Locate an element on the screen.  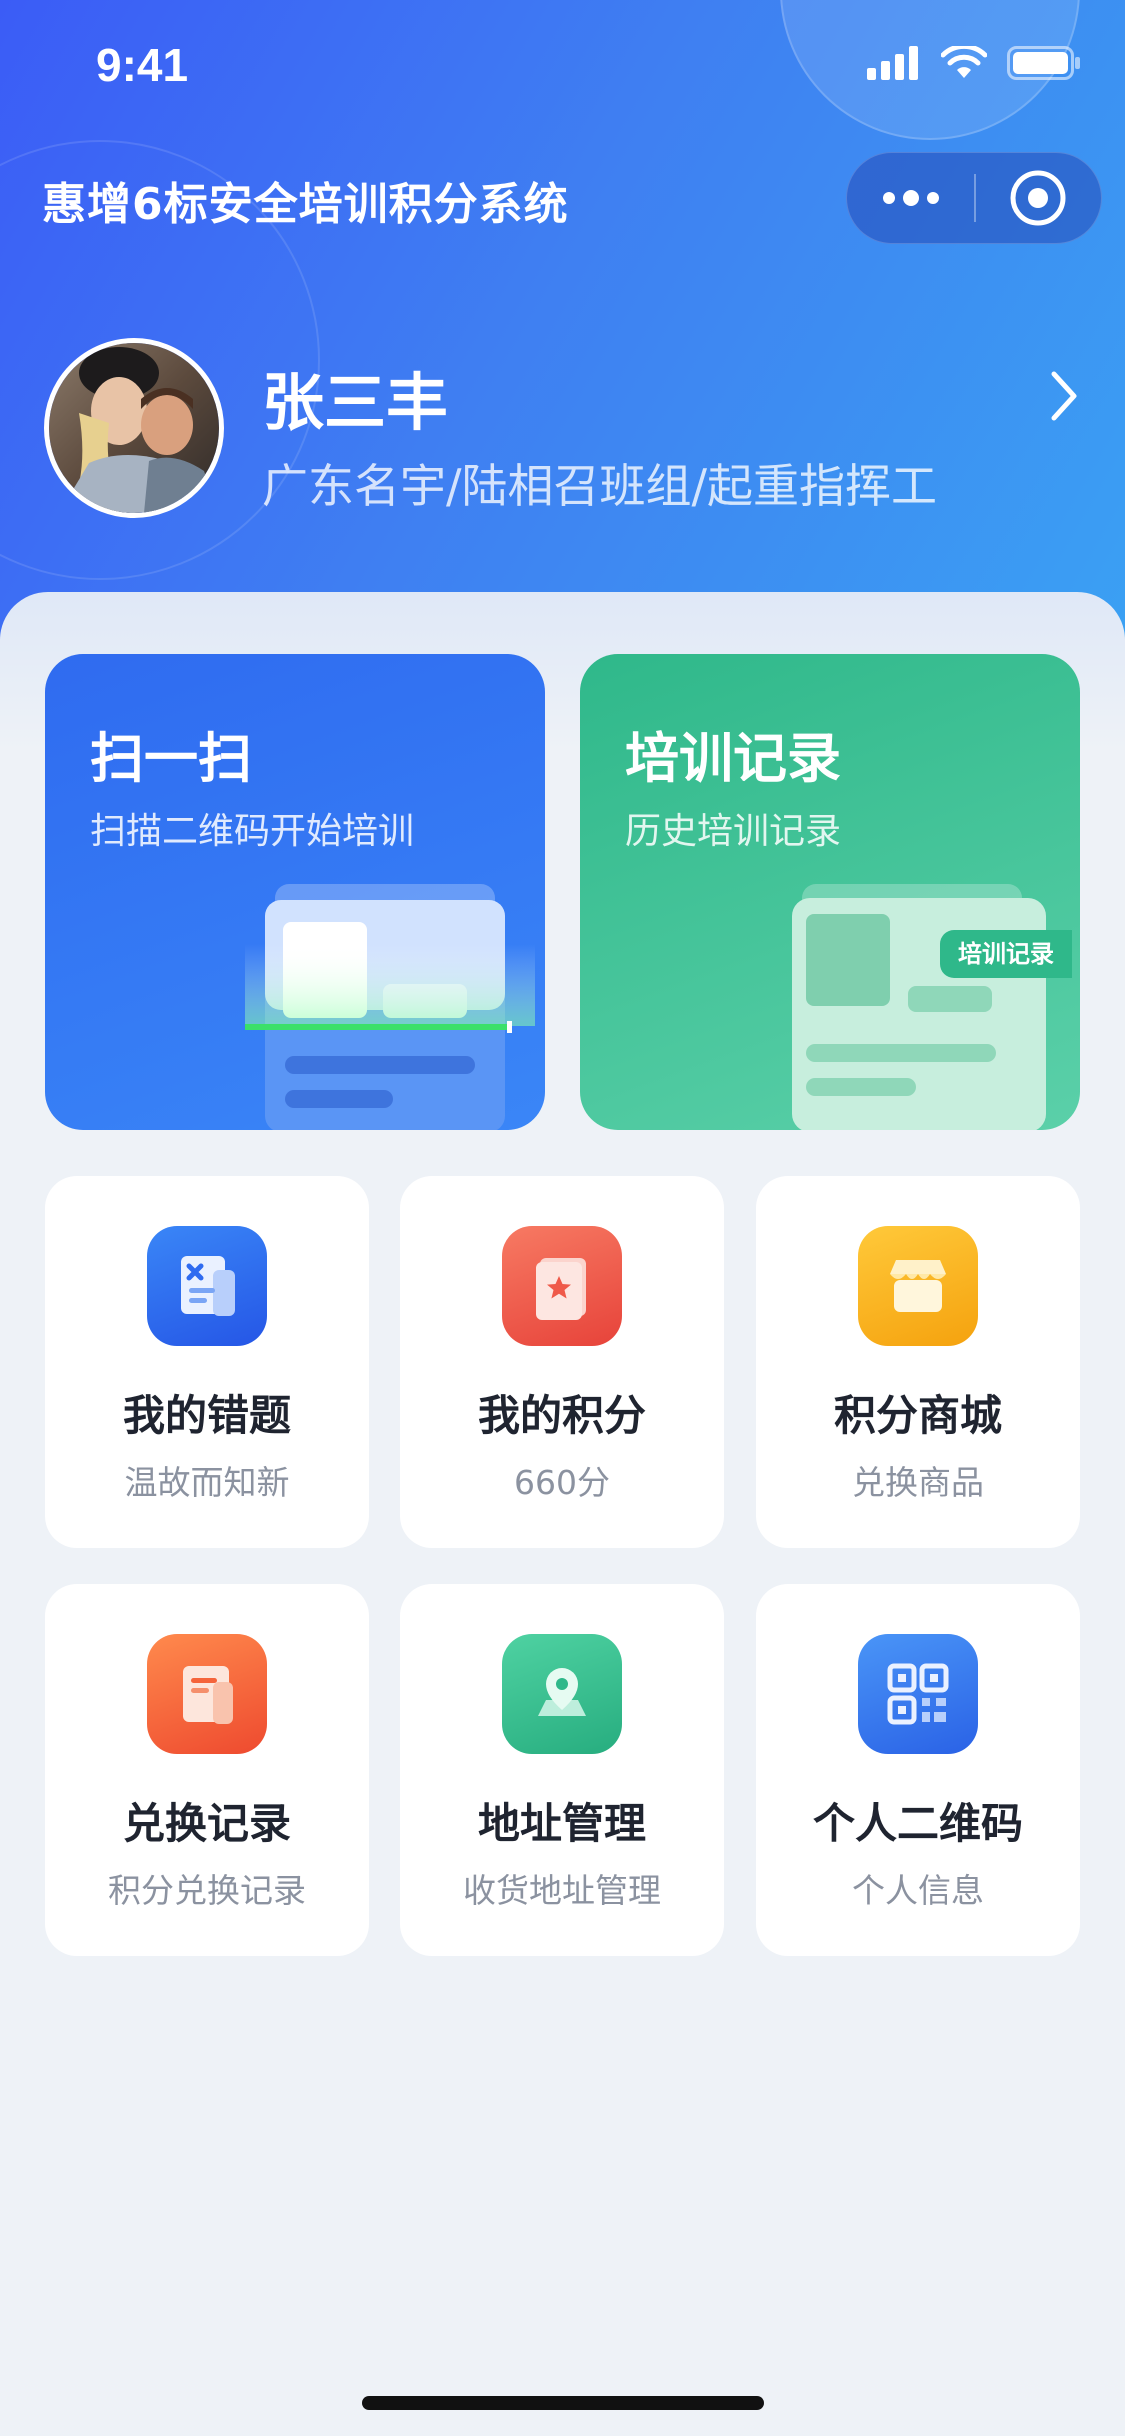
target-circle-icon is located at coordinates (1038, 198).